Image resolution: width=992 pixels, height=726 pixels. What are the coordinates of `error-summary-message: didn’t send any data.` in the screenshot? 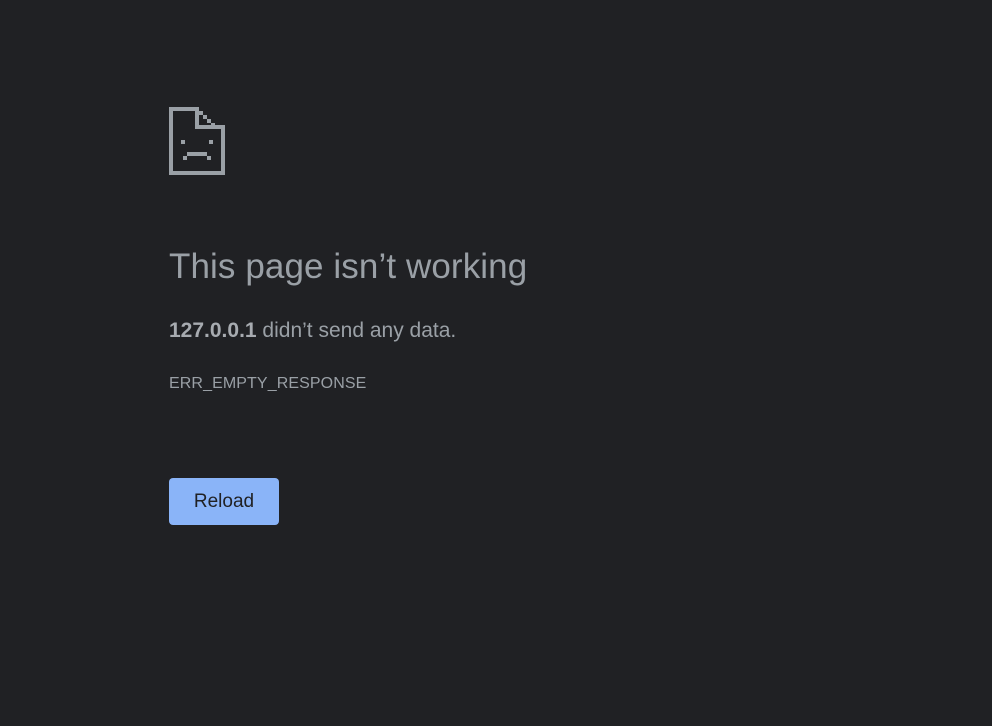 It's located at (356, 330).